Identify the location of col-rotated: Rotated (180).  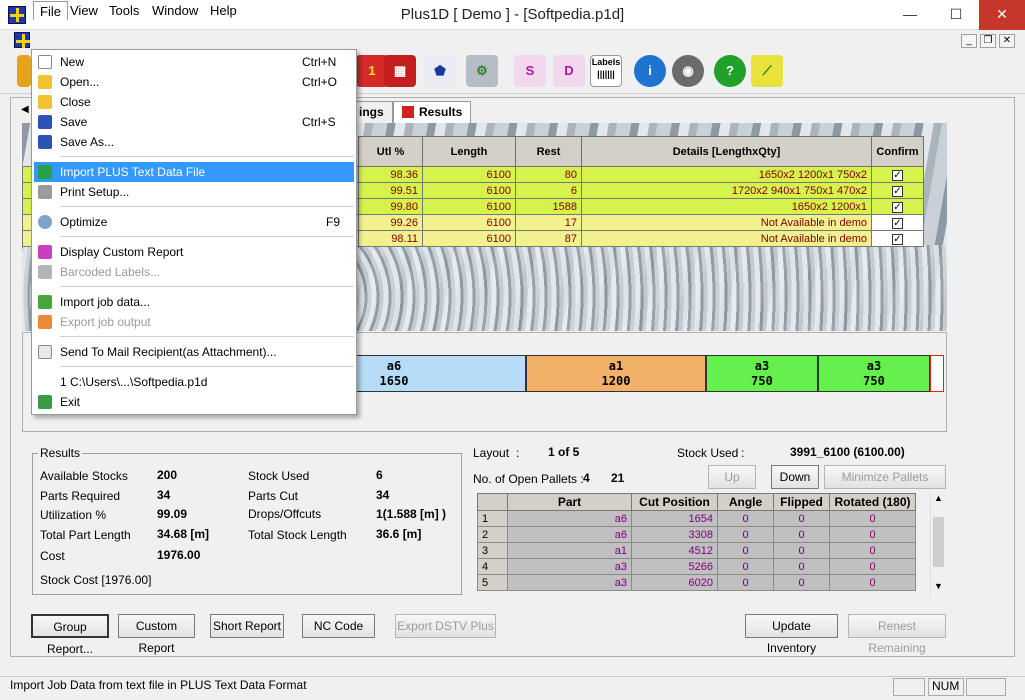
(872, 502).